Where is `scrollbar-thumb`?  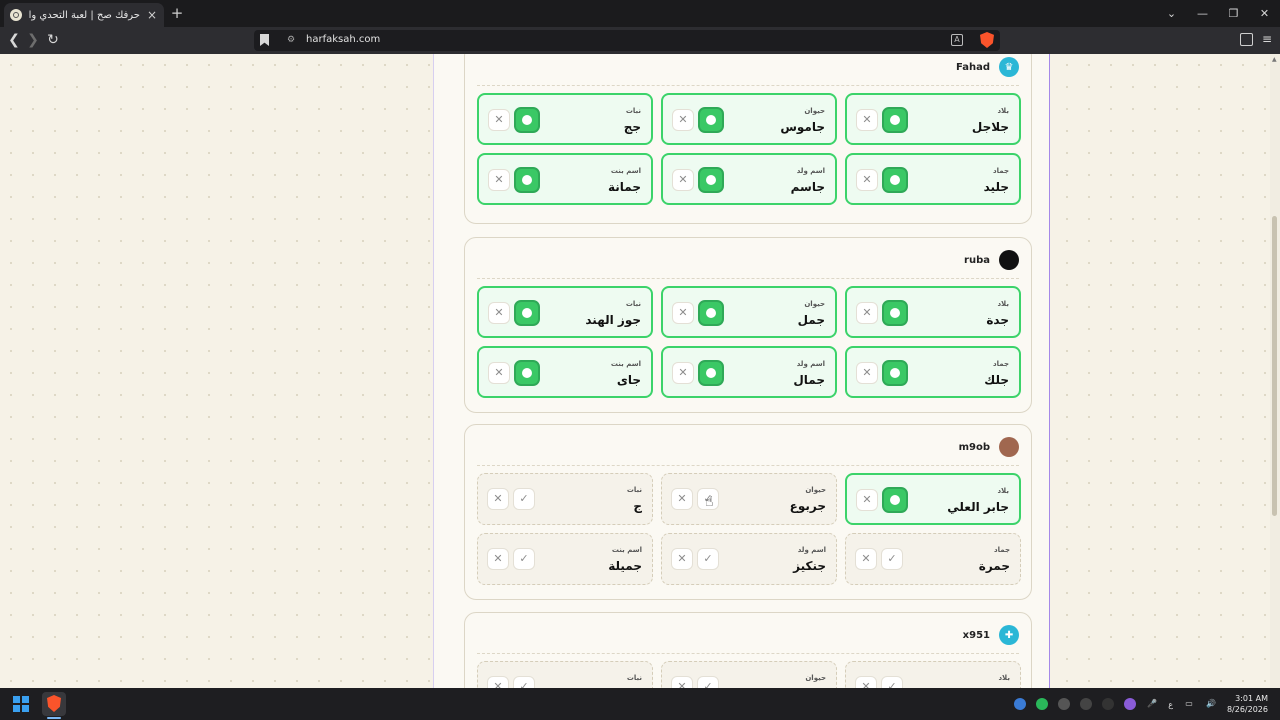
scrollbar-thumb is located at coordinates (1274, 366).